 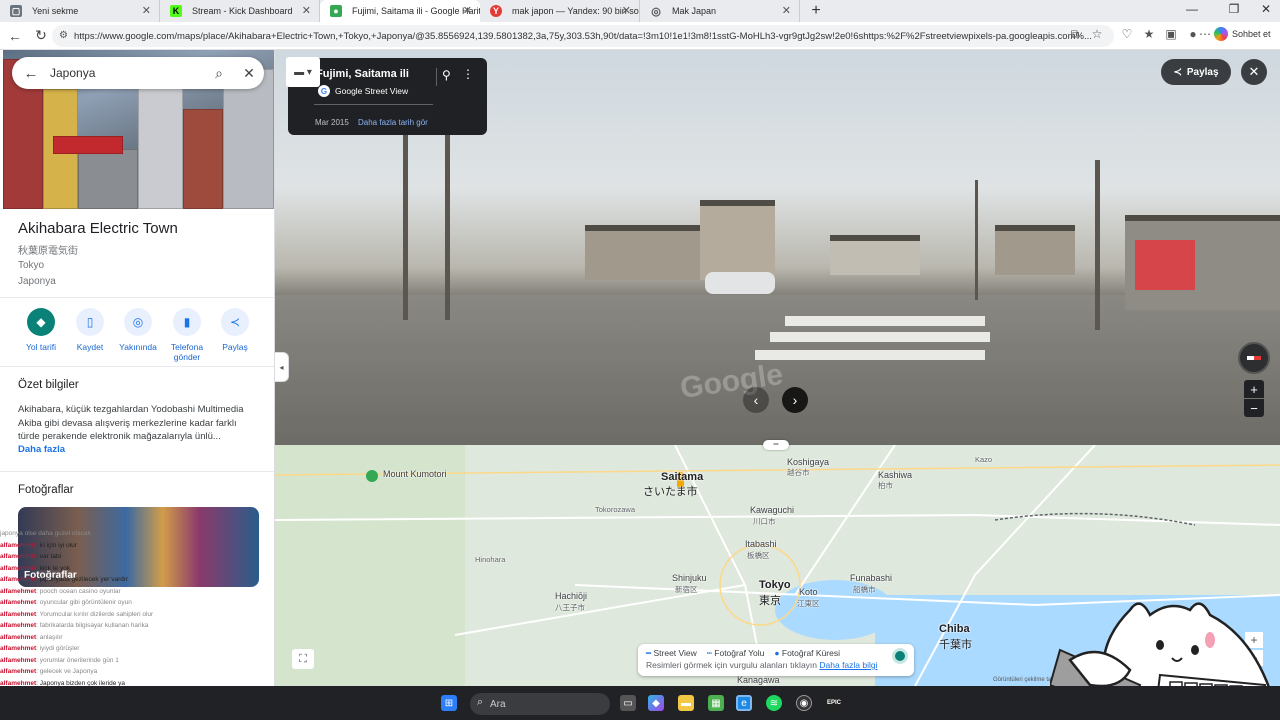 What do you see at coordinates (45, 533) in the screenshot?
I see `chat-text: japonya olse daha guzel olacak` at bounding box center [45, 533].